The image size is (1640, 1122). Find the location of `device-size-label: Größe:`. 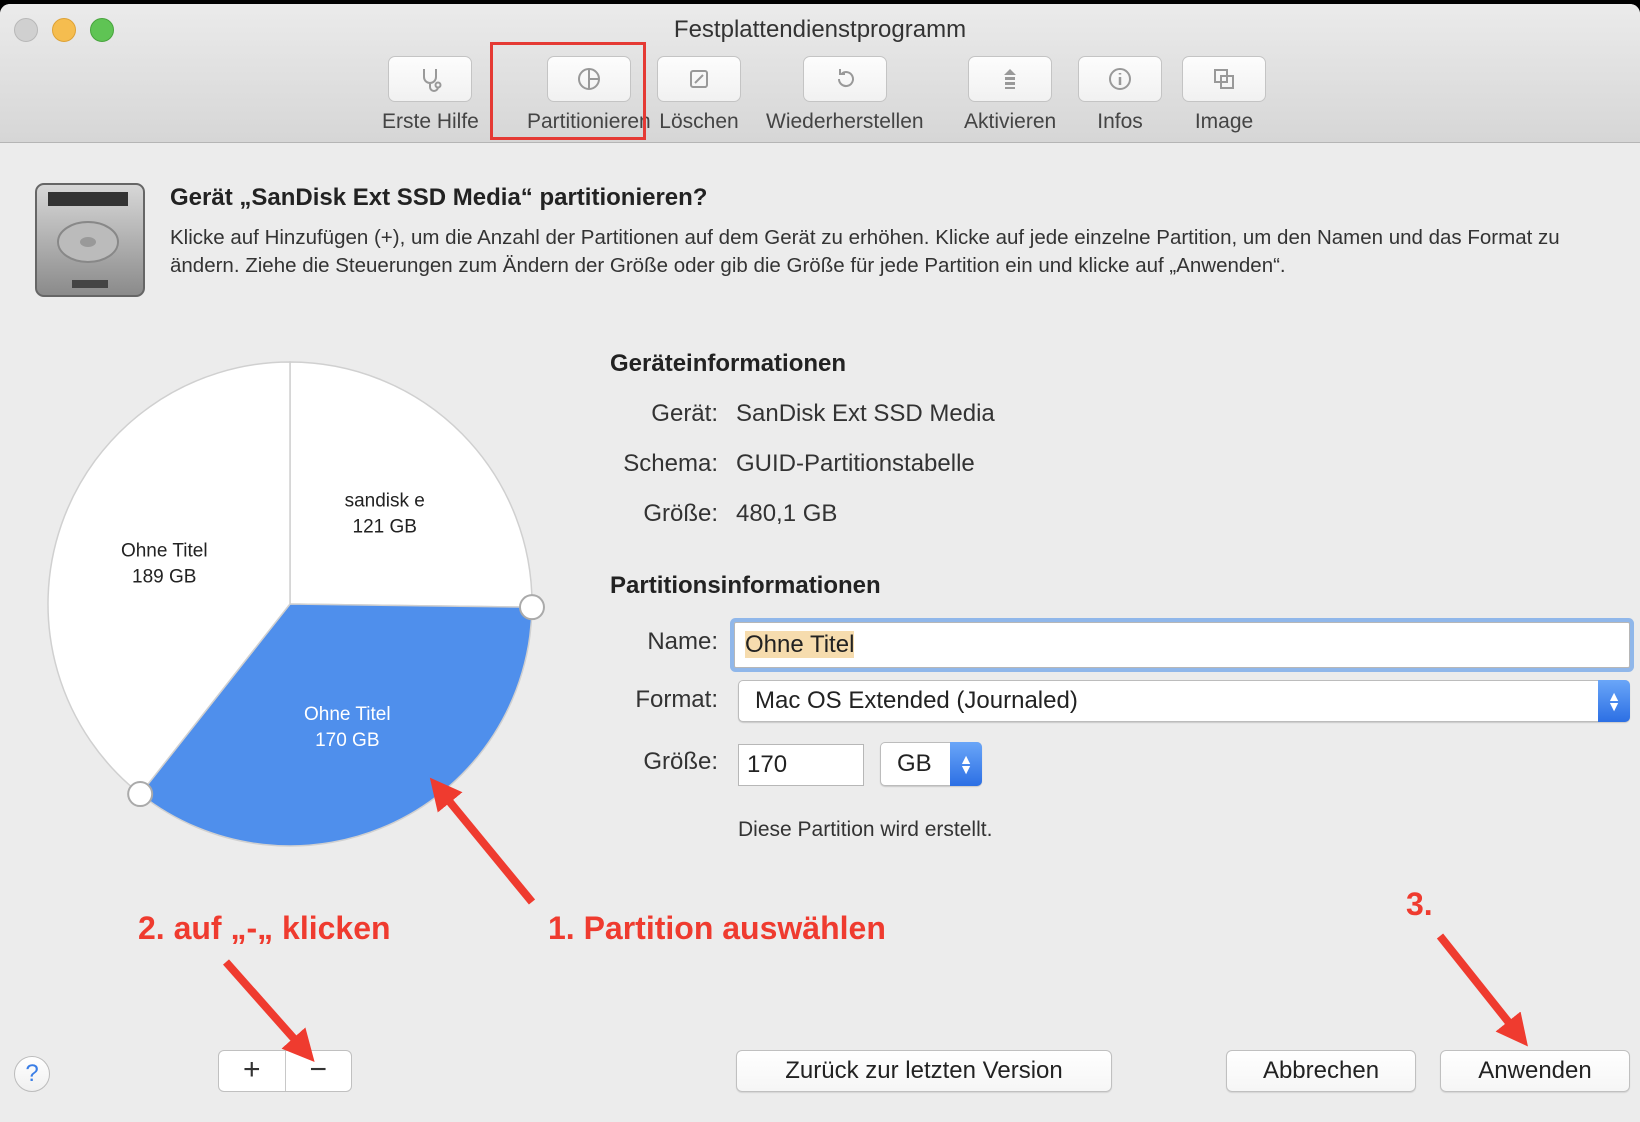

device-size-label: Größe: is located at coordinates (680, 513).